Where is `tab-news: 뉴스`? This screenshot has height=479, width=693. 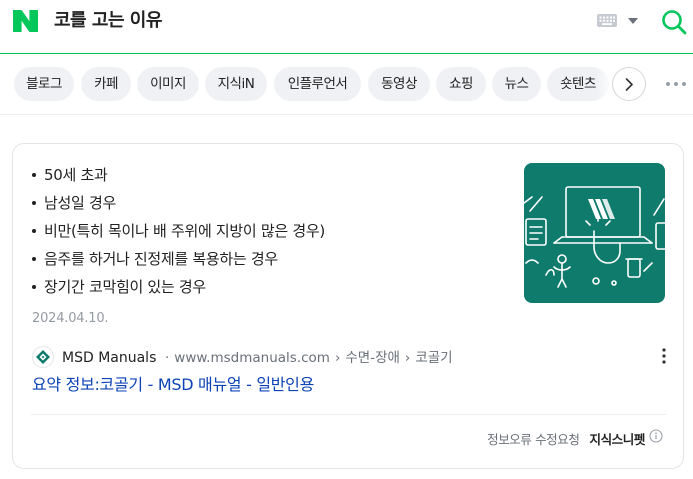
tab-news: 뉴스 is located at coordinates (516, 84).